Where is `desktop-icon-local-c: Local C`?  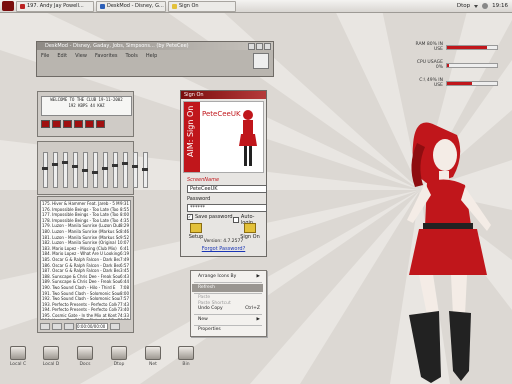 desktop-icon-local-c: Local C is located at coordinates (18, 356).